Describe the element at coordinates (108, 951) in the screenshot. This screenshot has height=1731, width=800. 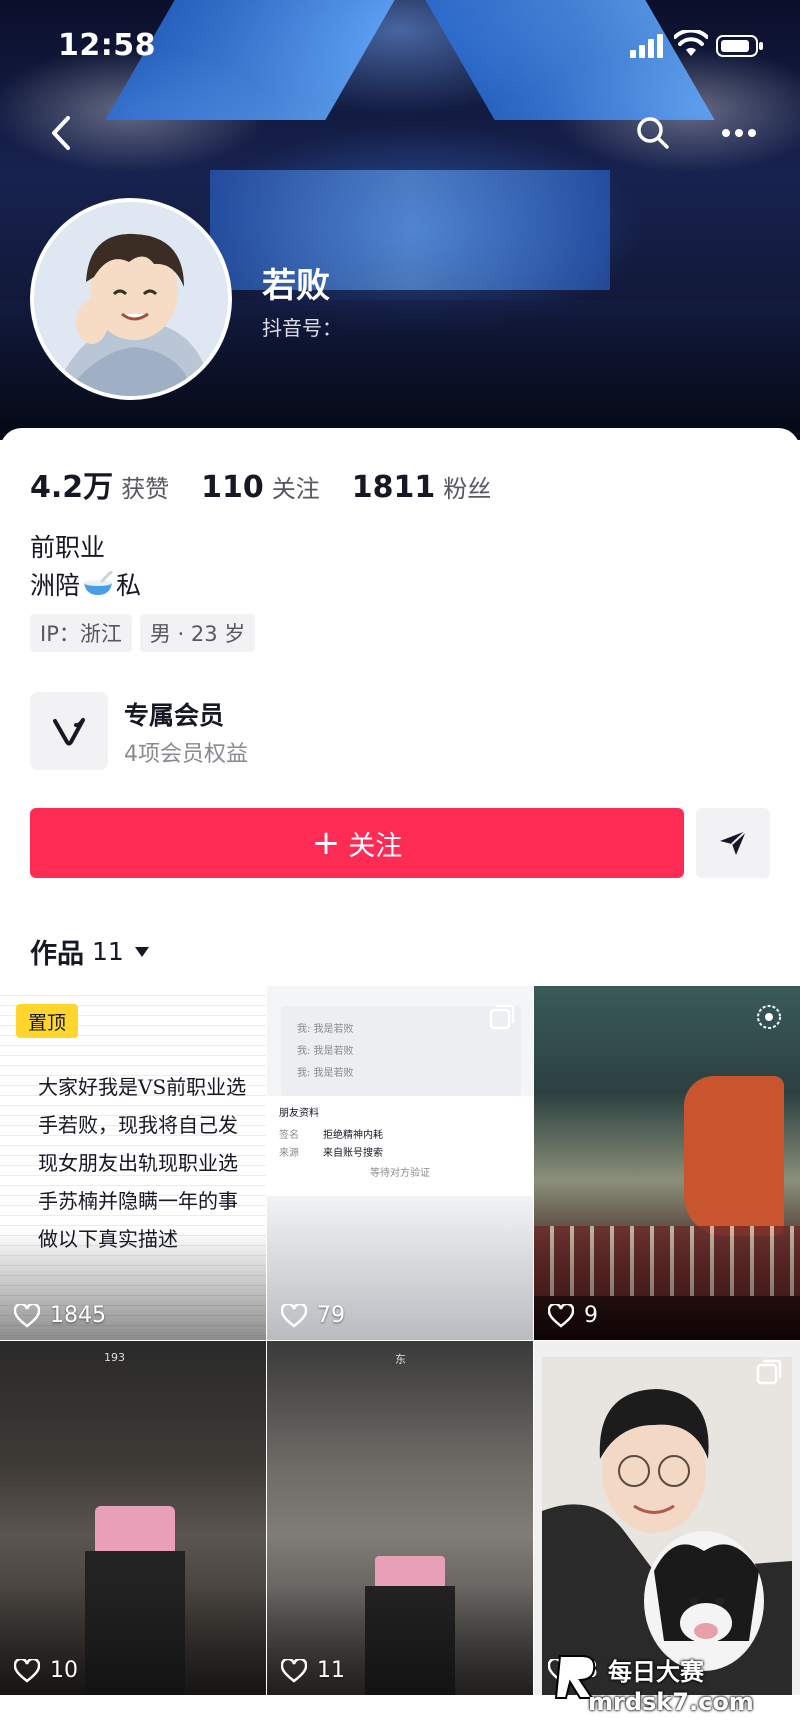
I see `works-count: 11` at that location.